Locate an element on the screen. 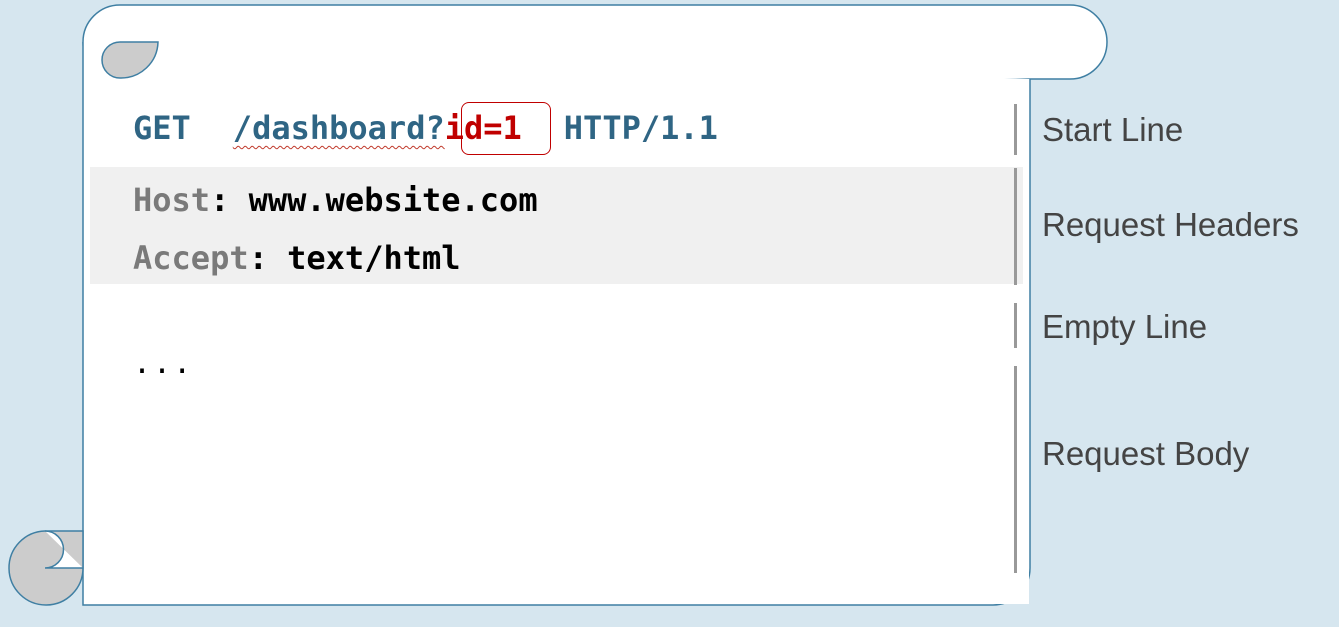 The image size is (1339, 627). start-line-bracket is located at coordinates (1015, 129).